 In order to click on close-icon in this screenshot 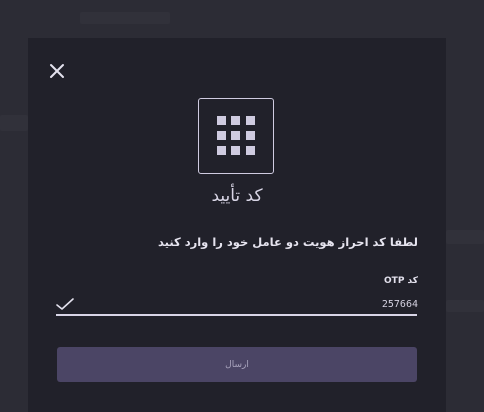, I will do `click(57, 71)`.